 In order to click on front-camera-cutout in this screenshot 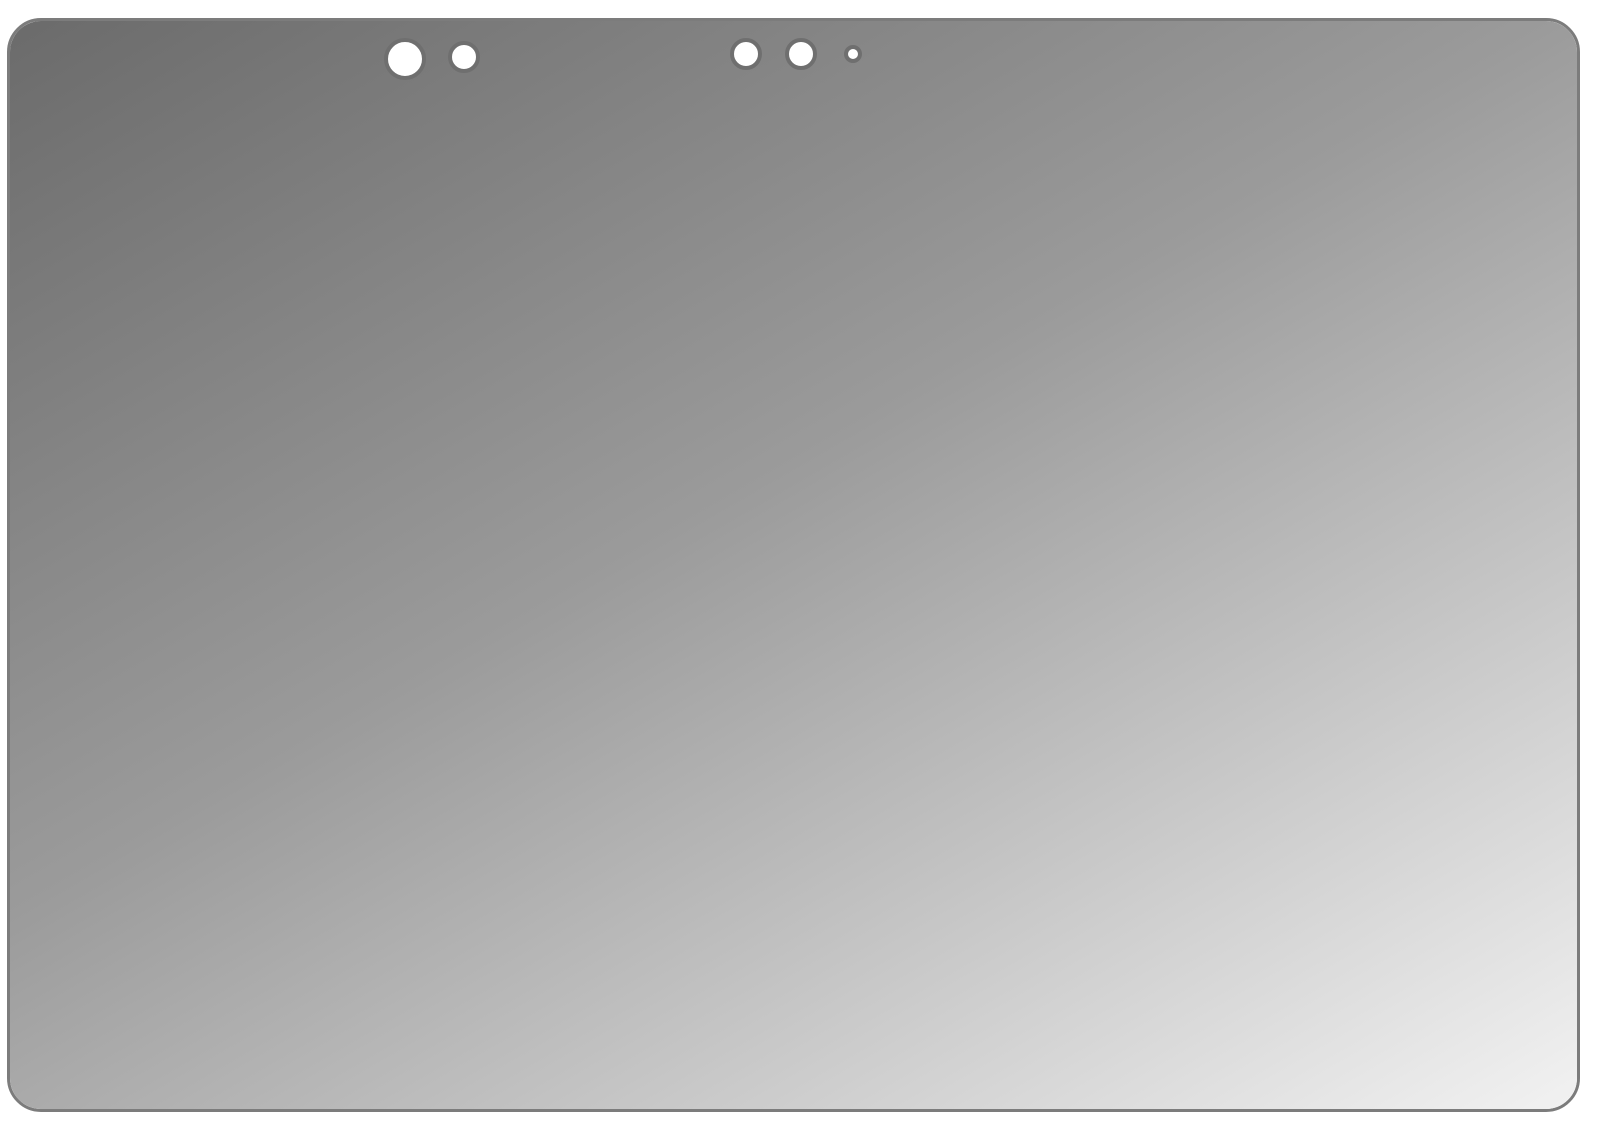, I will do `click(405, 59)`.